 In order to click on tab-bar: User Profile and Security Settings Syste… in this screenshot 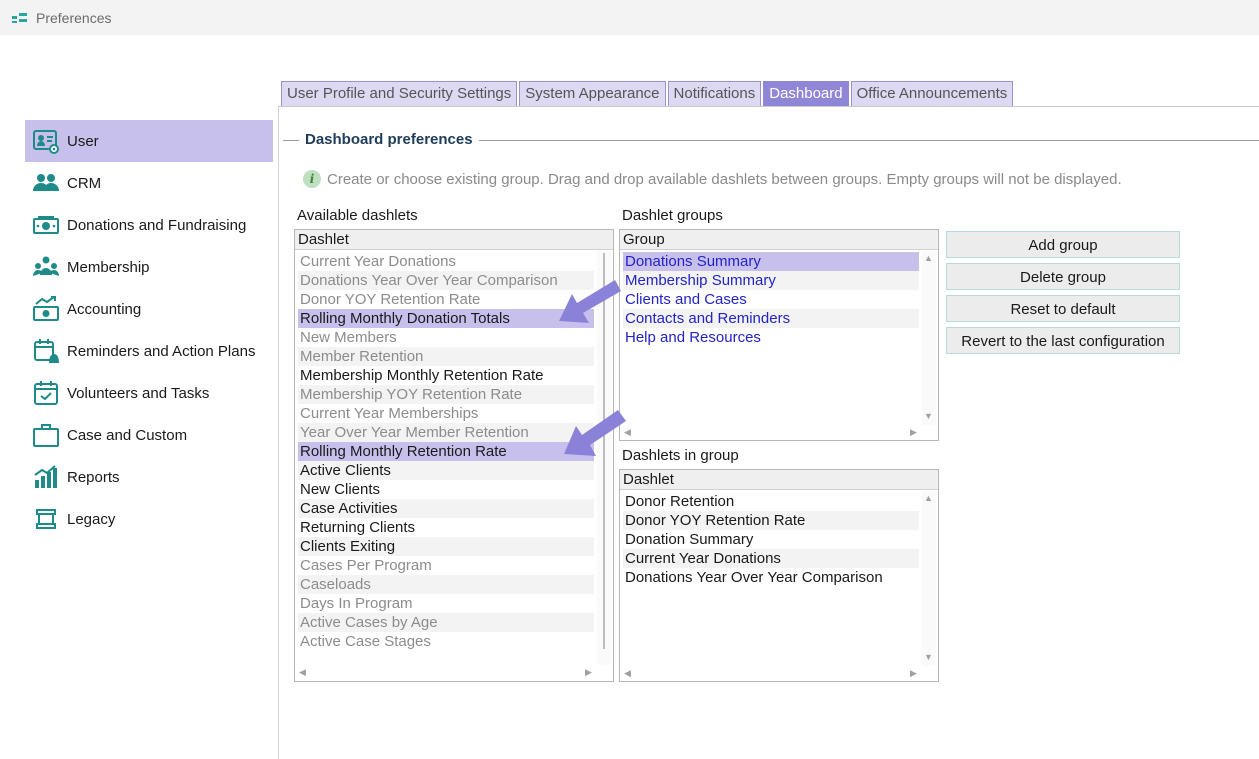, I will do `click(648, 94)`.